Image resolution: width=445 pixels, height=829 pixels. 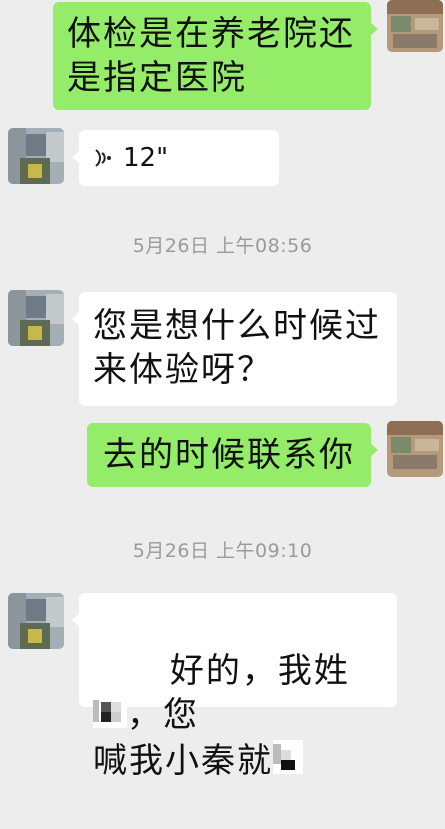 I want to click on message-bubble-outgoing: 去的时候联系你, so click(x=232, y=455).